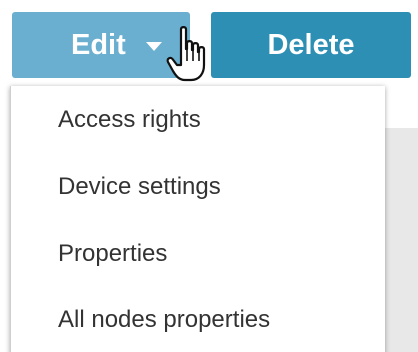 The image size is (418, 352). I want to click on caret-down-icon, so click(153, 46).